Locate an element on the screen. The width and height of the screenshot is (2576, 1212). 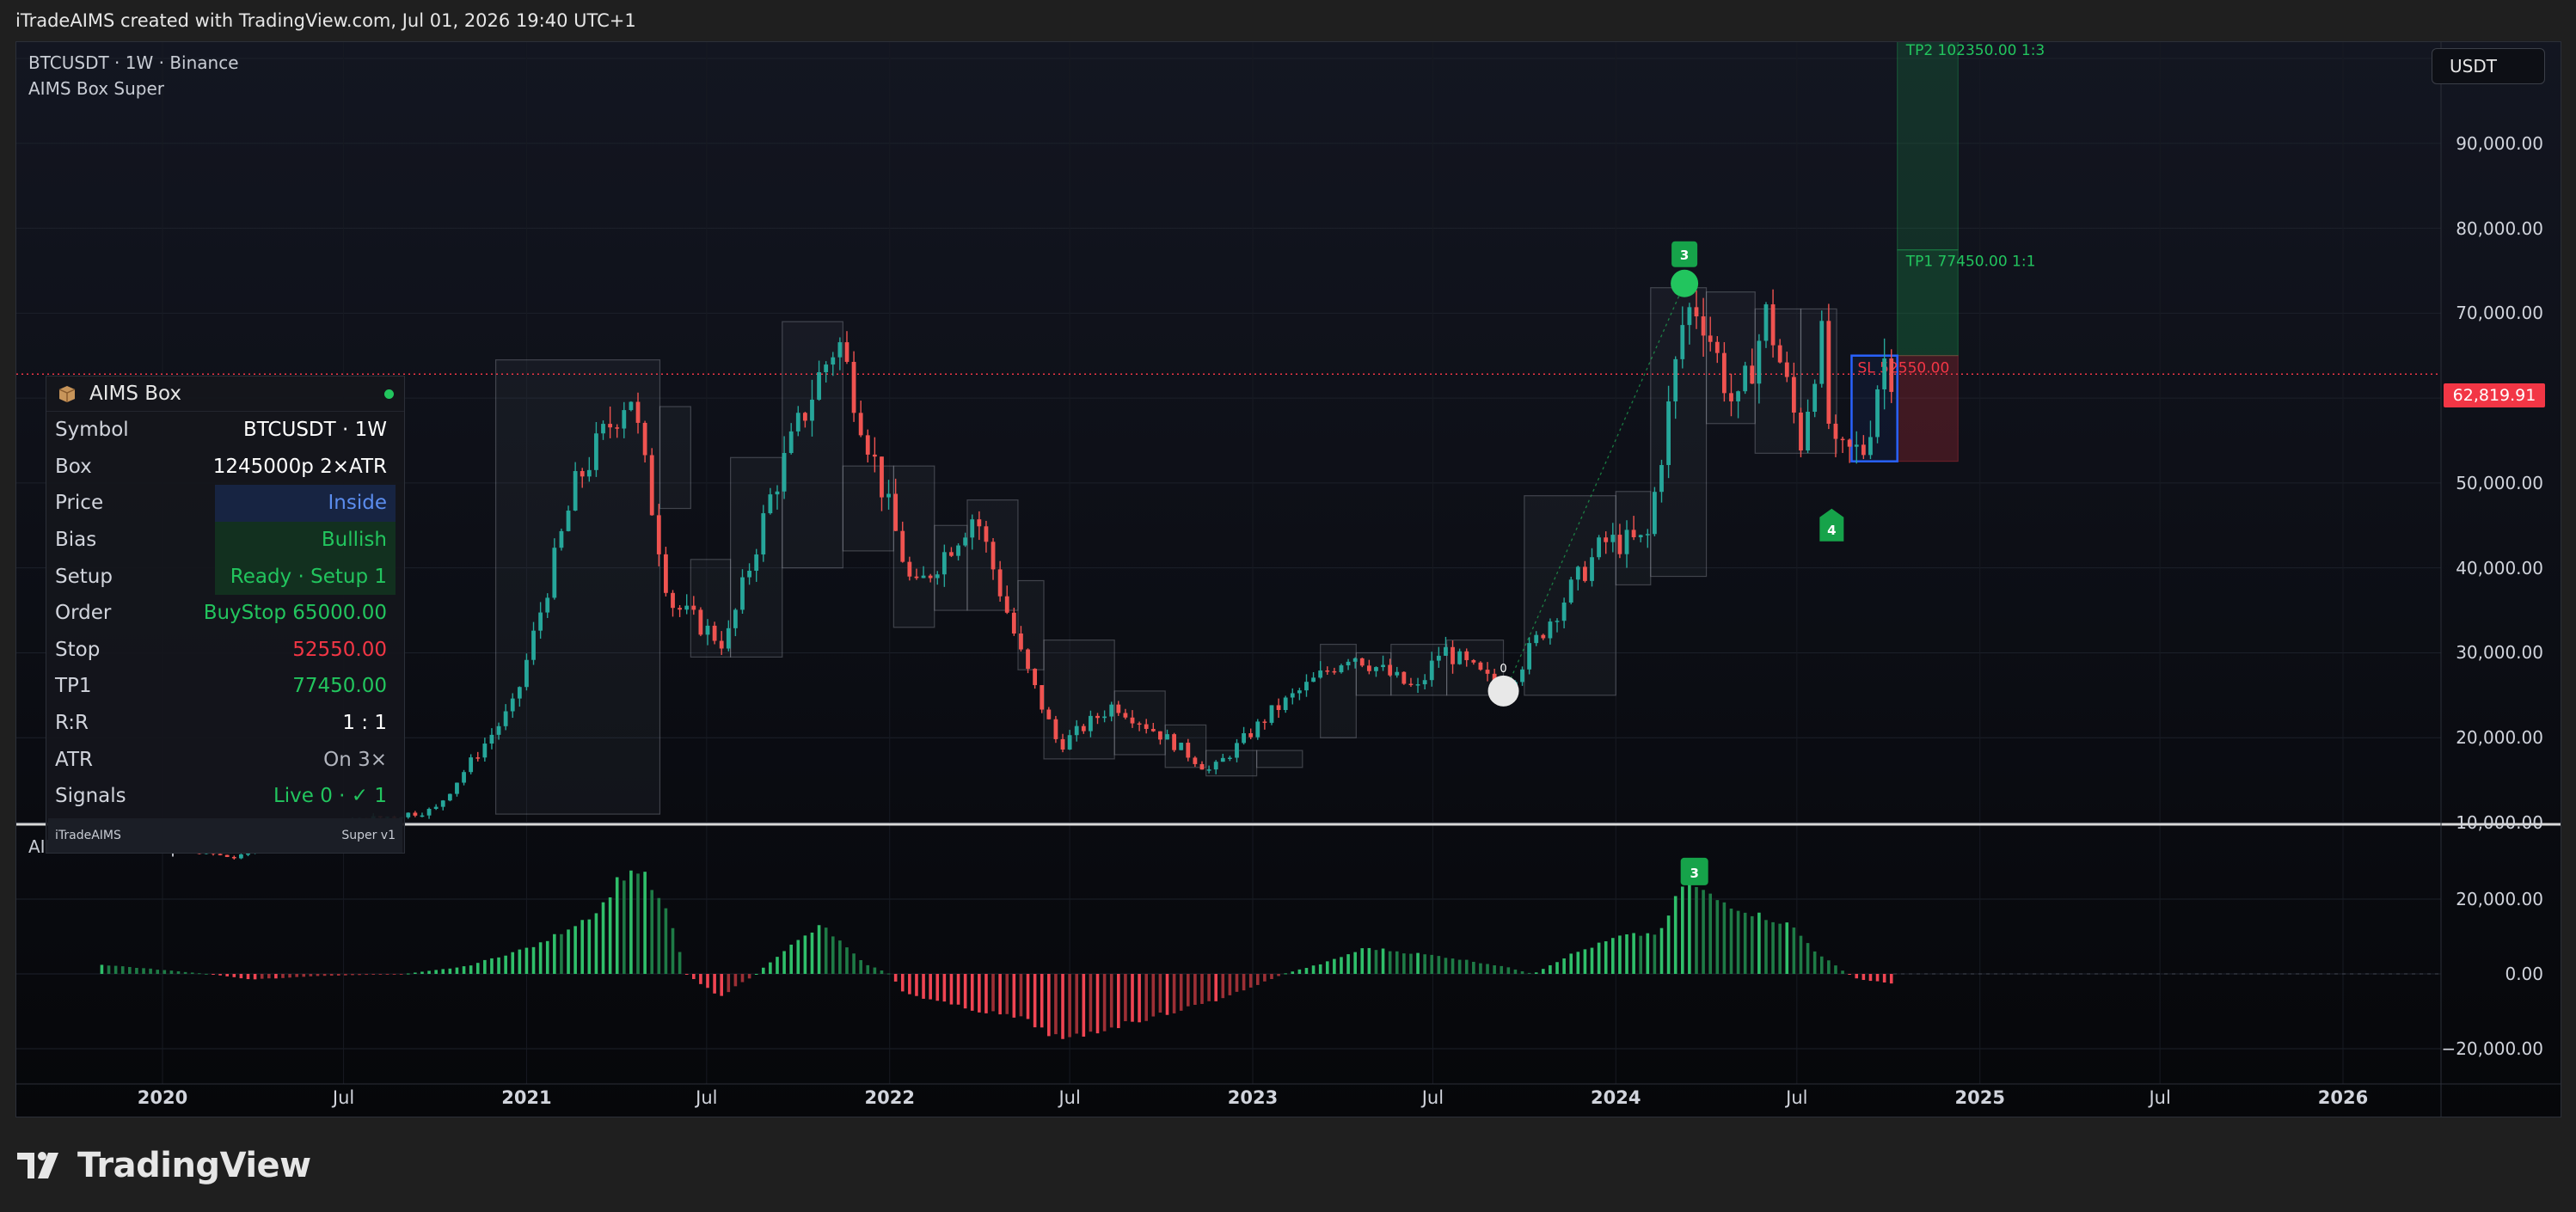
panel-title: AIMS Box is located at coordinates (135, 394).